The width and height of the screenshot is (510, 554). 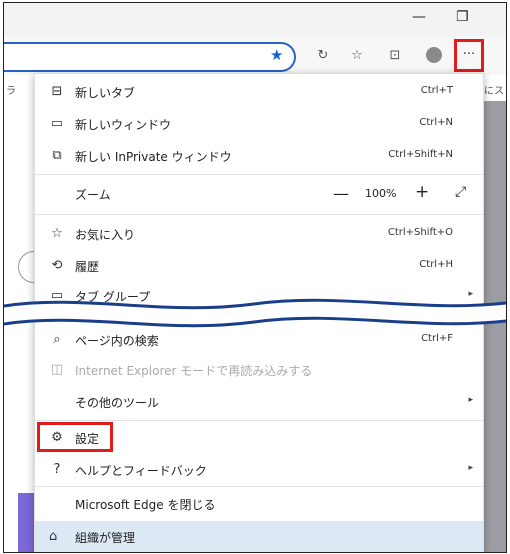 I want to click on menu-item-ie-mode: ◫ Internet Explorer モードで再読み込みする, so click(x=259, y=370).